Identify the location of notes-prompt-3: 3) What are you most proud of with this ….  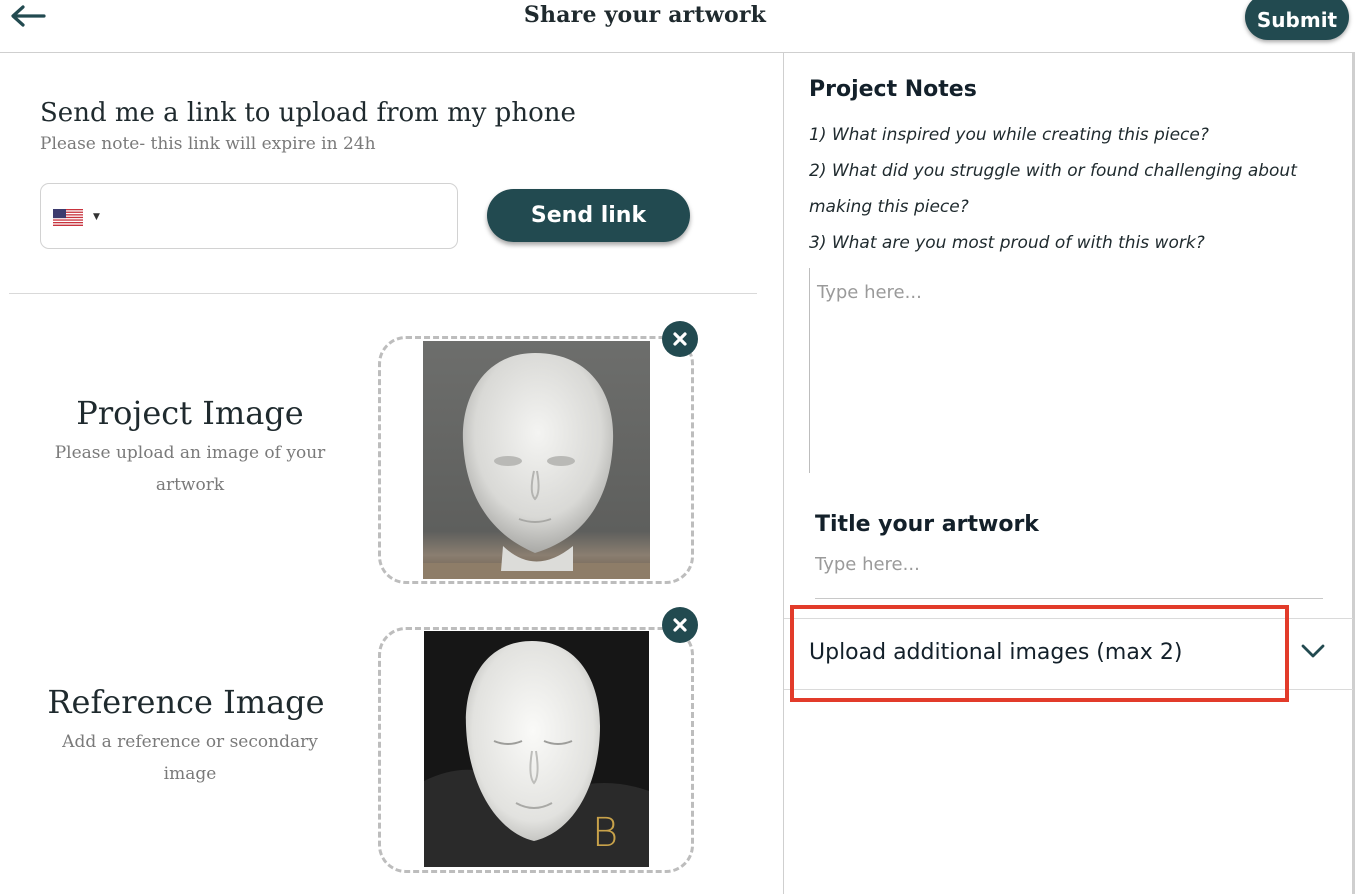
(1007, 243).